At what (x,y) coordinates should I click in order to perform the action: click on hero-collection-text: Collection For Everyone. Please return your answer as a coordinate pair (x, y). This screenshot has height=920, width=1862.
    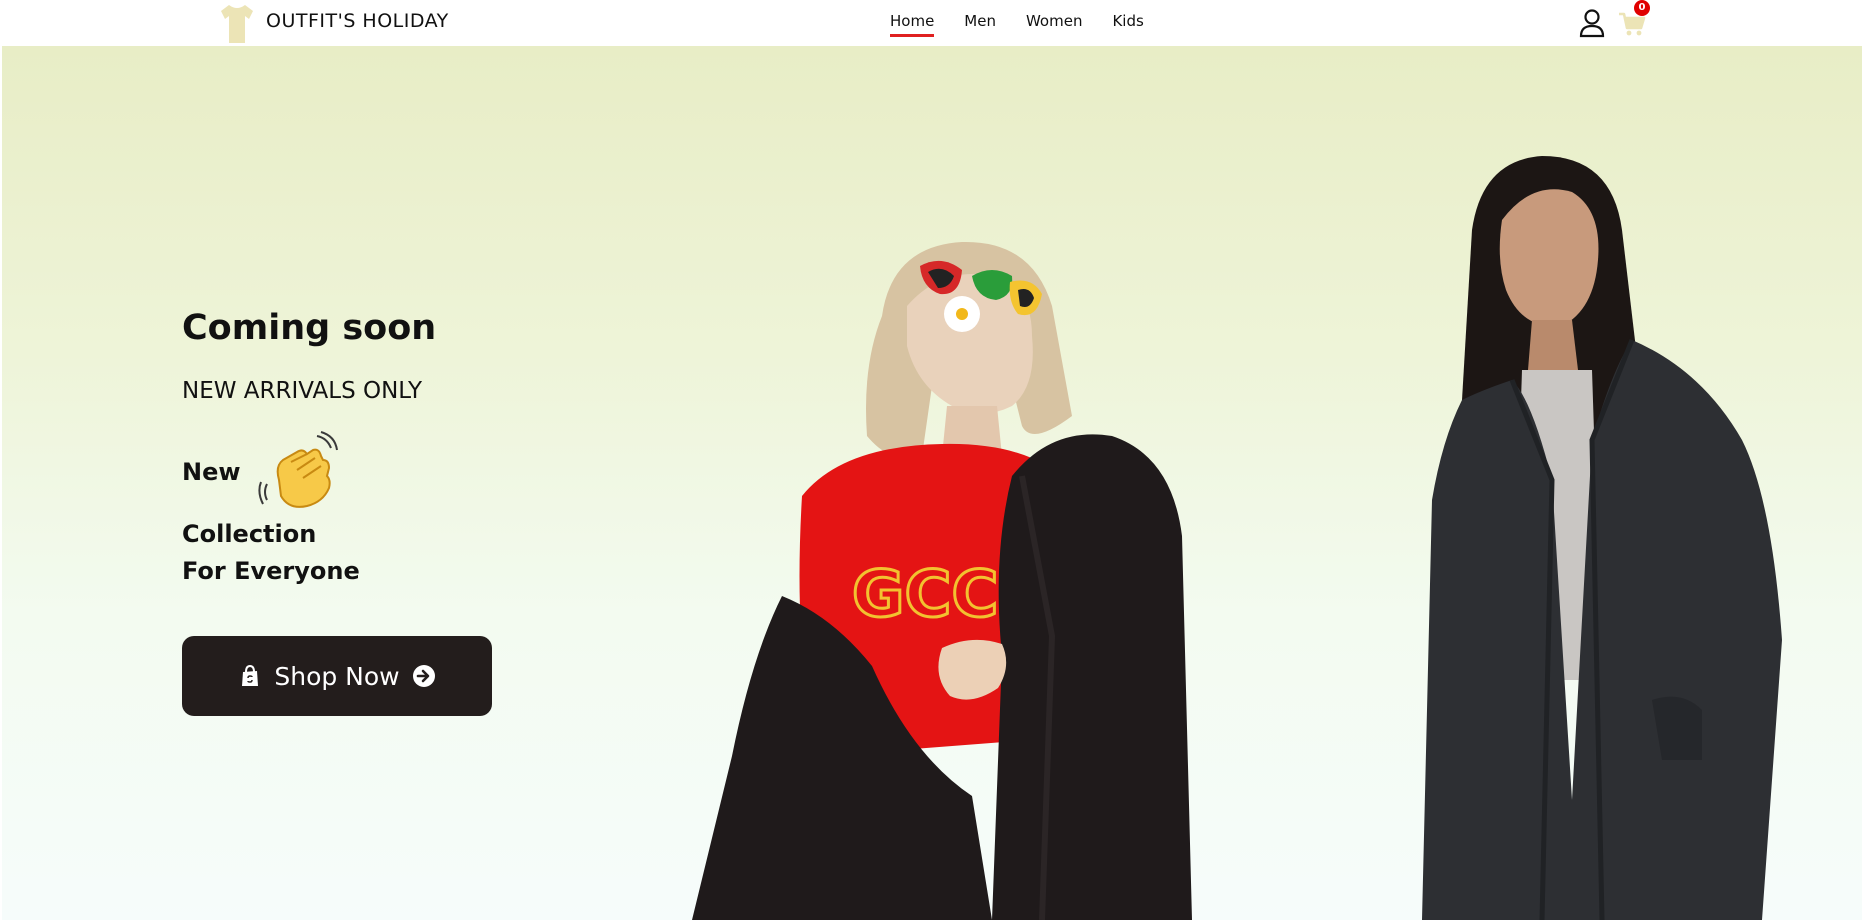
    Looking at the image, I should click on (271, 553).